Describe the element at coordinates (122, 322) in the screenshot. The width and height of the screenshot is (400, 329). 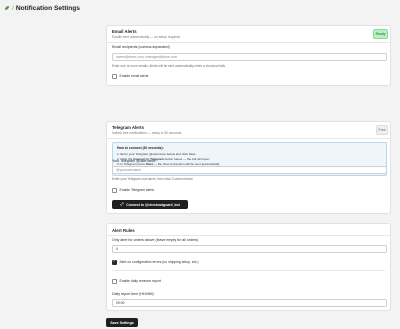
I see `save-settings-button: Save Settings` at that location.